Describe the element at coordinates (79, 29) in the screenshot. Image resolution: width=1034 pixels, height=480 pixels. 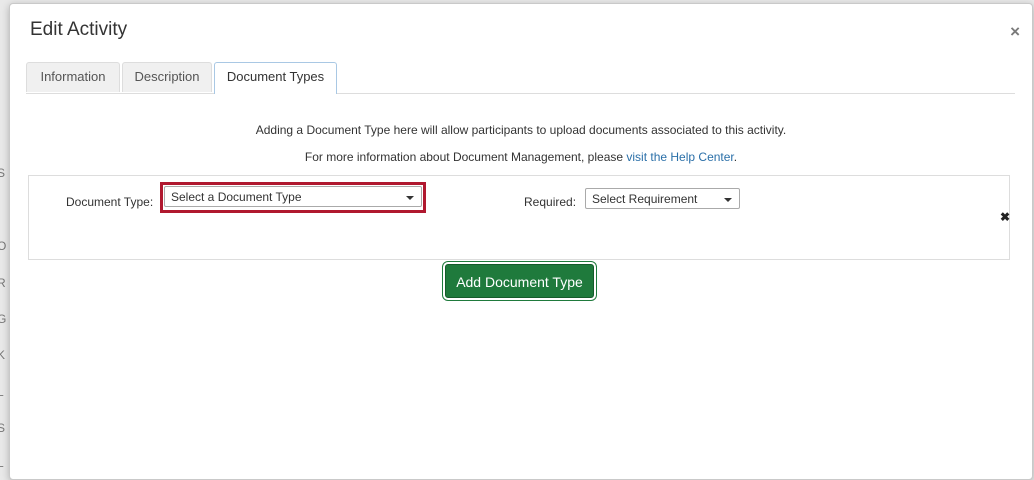
I see `modal-title: Edit Activity` at that location.